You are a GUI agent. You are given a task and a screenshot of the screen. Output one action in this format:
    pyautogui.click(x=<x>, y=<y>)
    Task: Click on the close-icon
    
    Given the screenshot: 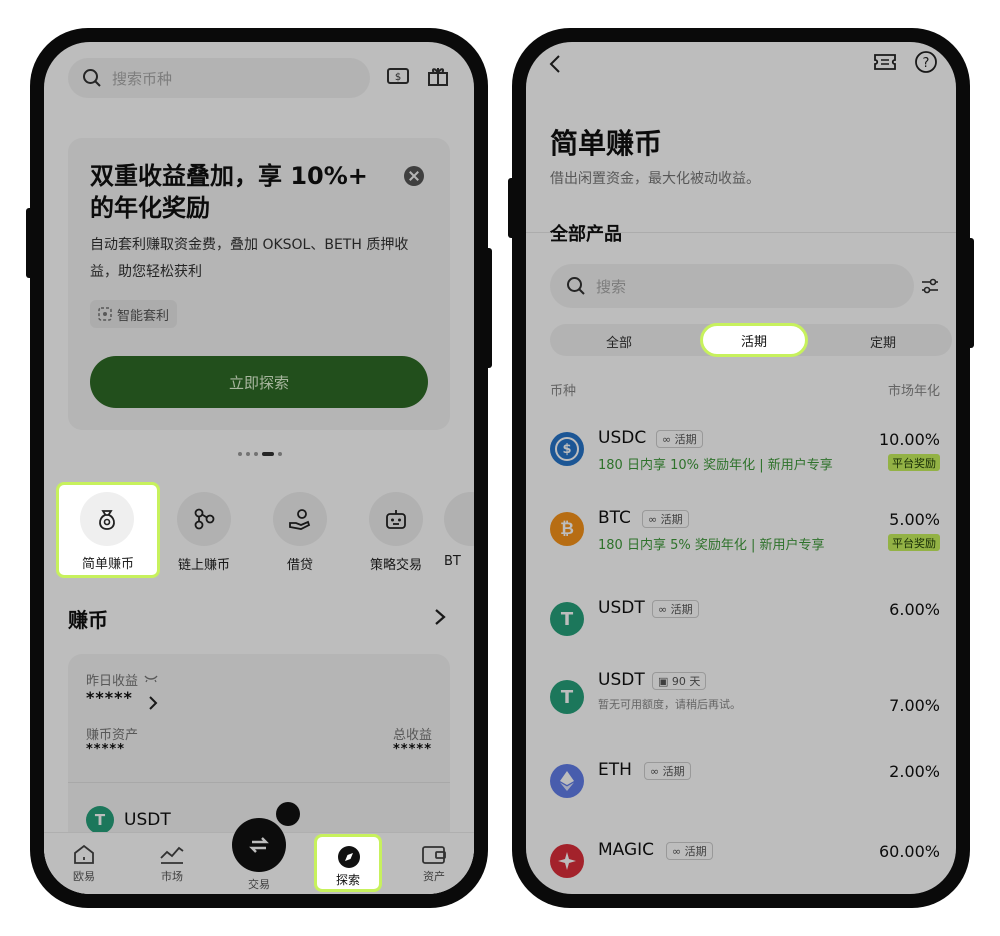 What is the action you would take?
    pyautogui.click(x=414, y=176)
    